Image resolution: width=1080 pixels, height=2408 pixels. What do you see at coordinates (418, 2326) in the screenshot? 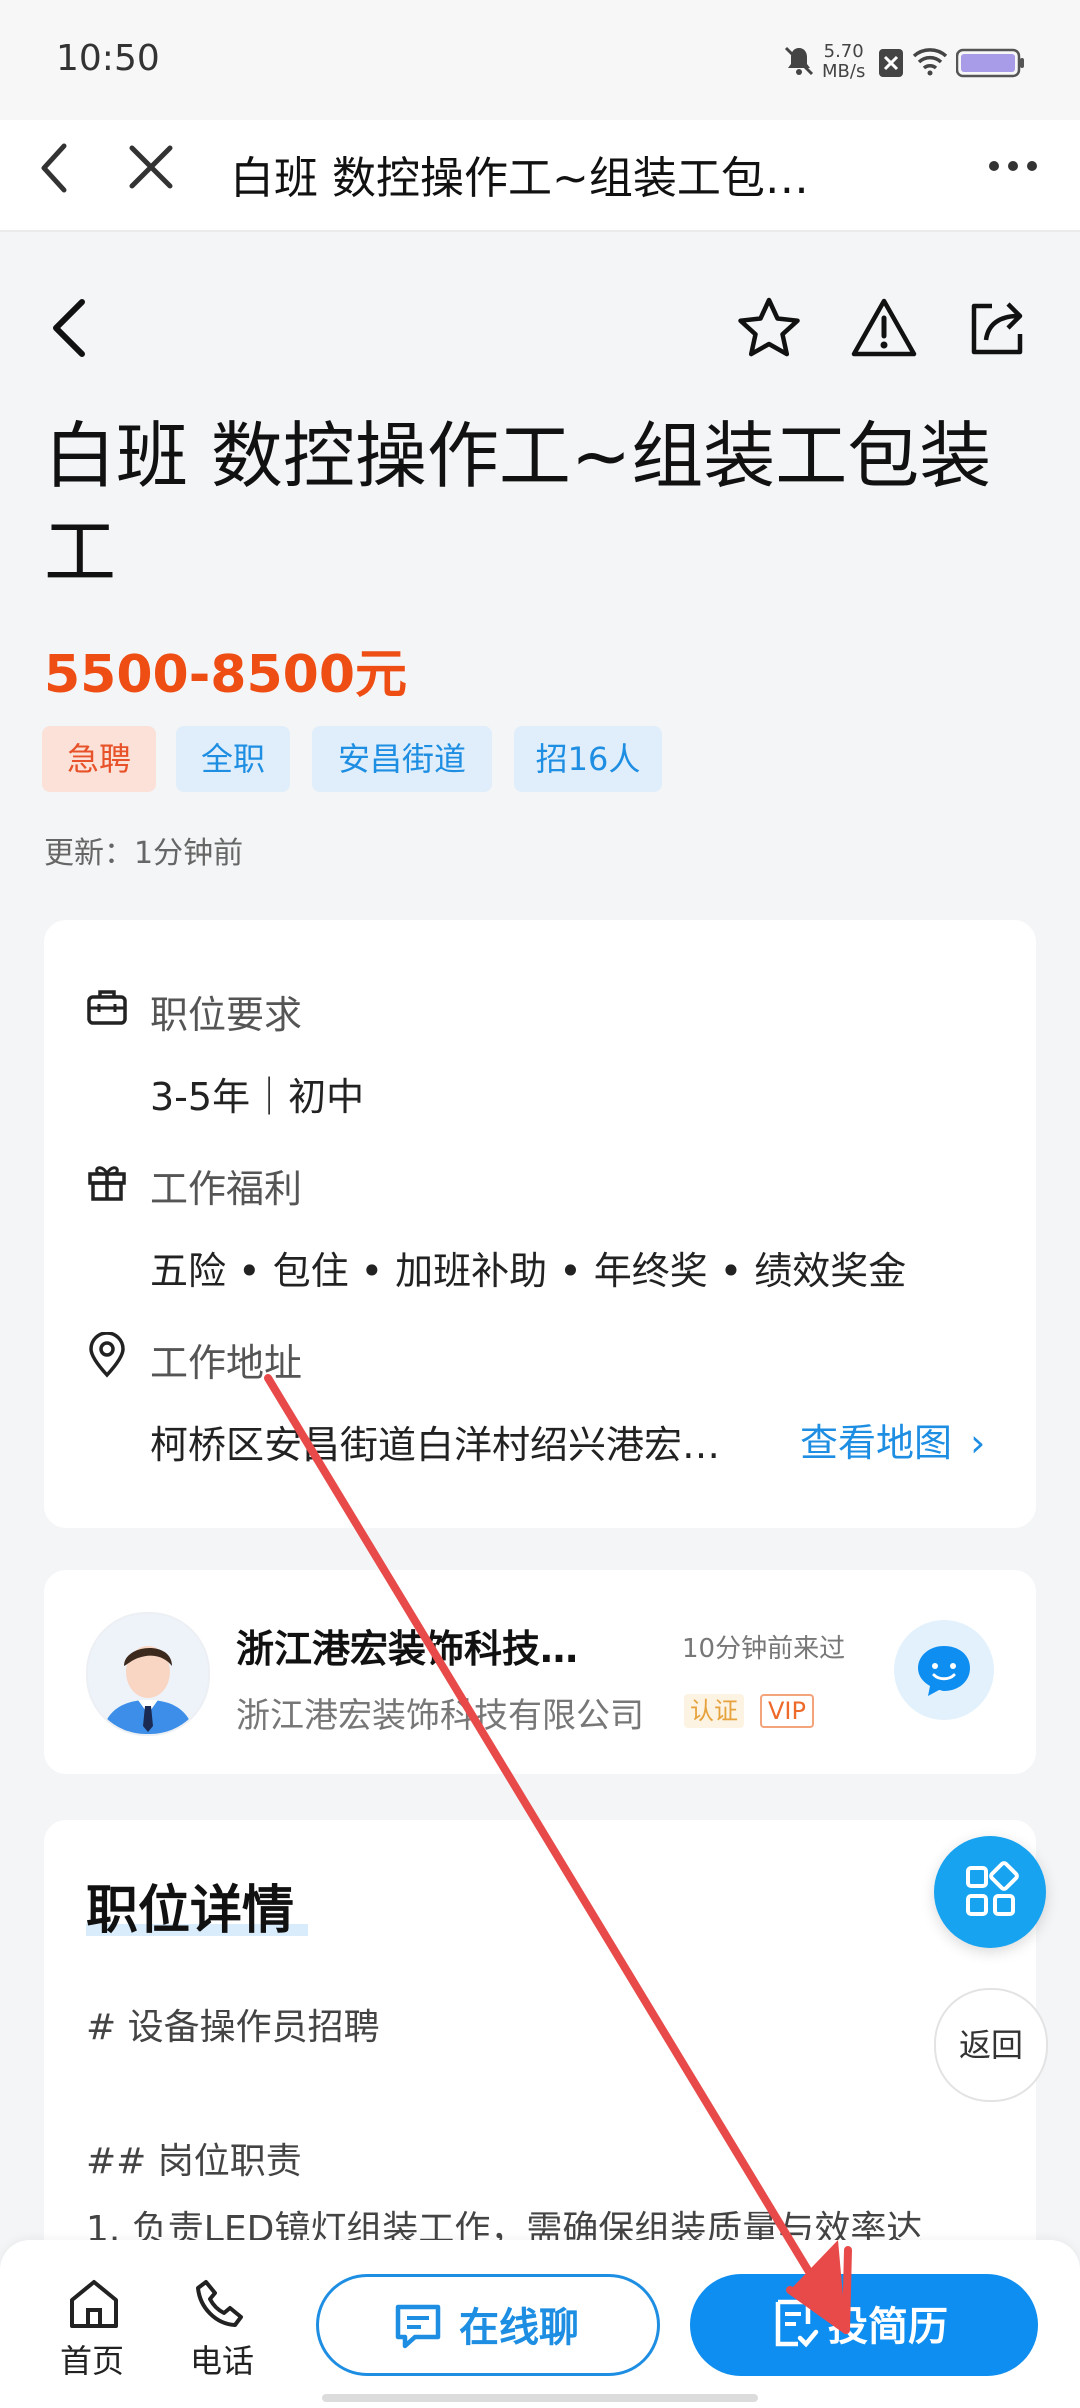
I see `message-icon` at bounding box center [418, 2326].